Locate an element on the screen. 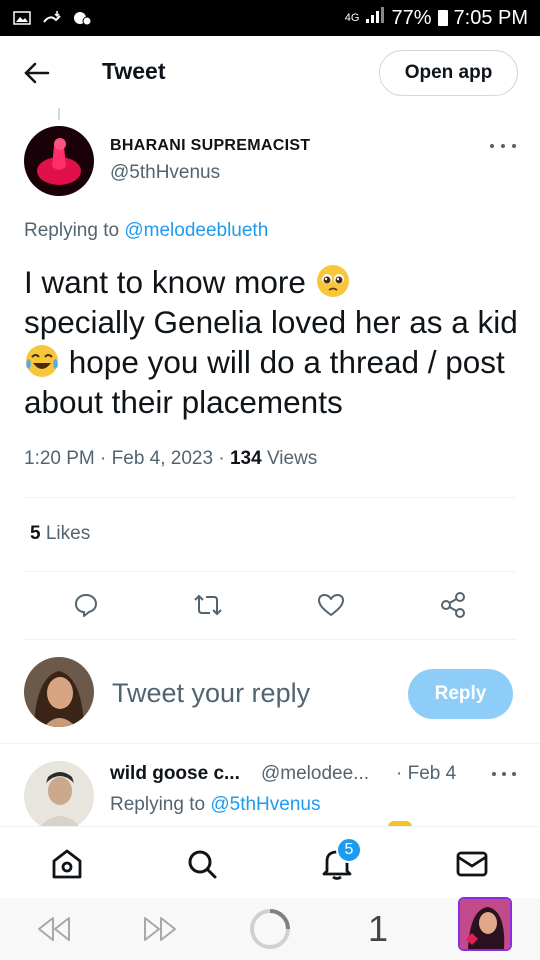  reply-icon is located at coordinates (86, 605).